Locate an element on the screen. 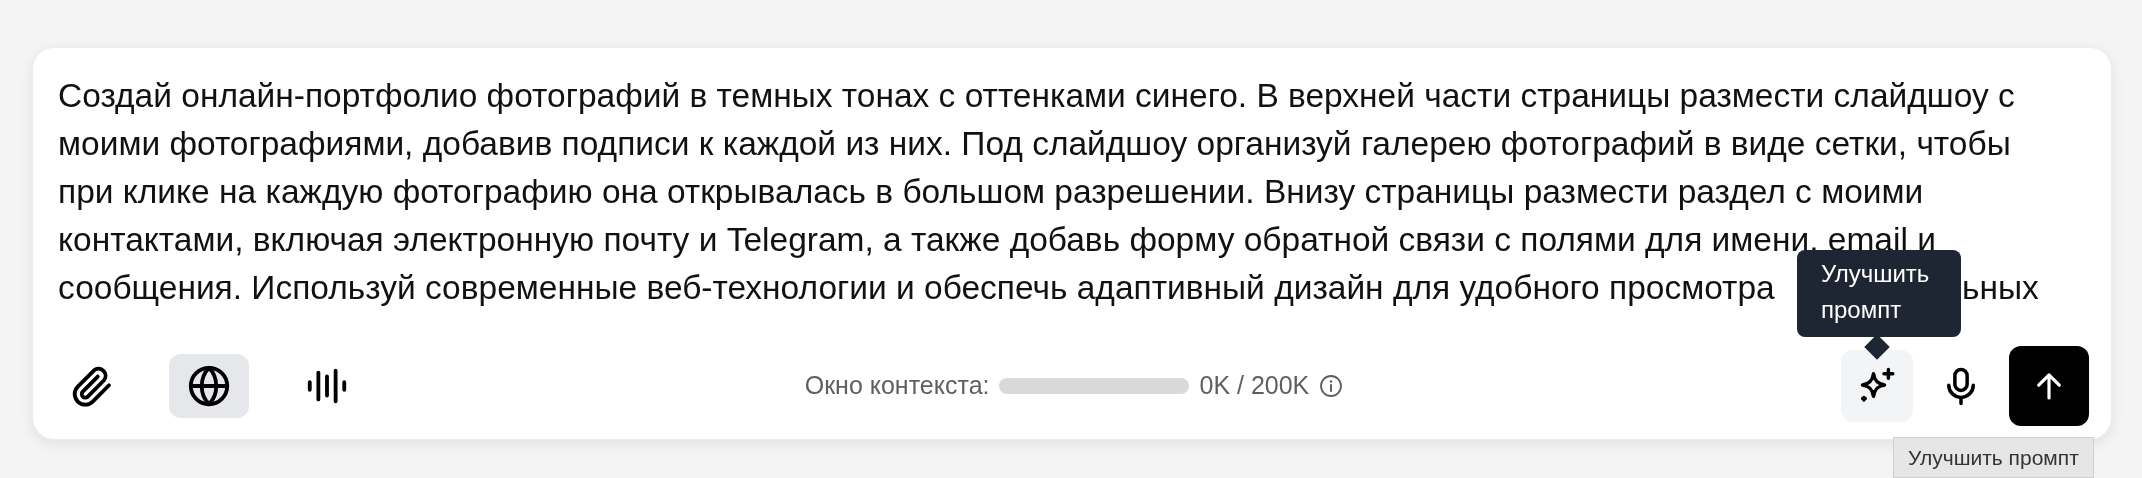 Image resolution: width=2142 pixels, height=478 pixels. info-icon is located at coordinates (1331, 386).